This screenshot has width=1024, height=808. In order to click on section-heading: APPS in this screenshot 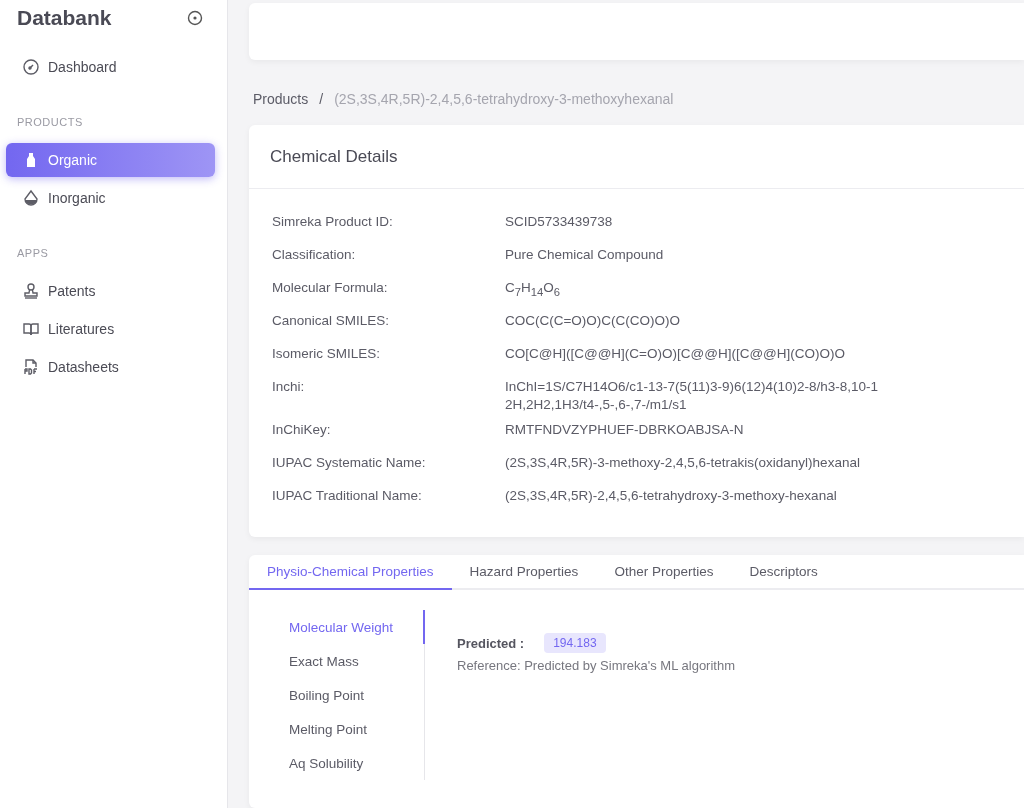, I will do `click(33, 253)`.